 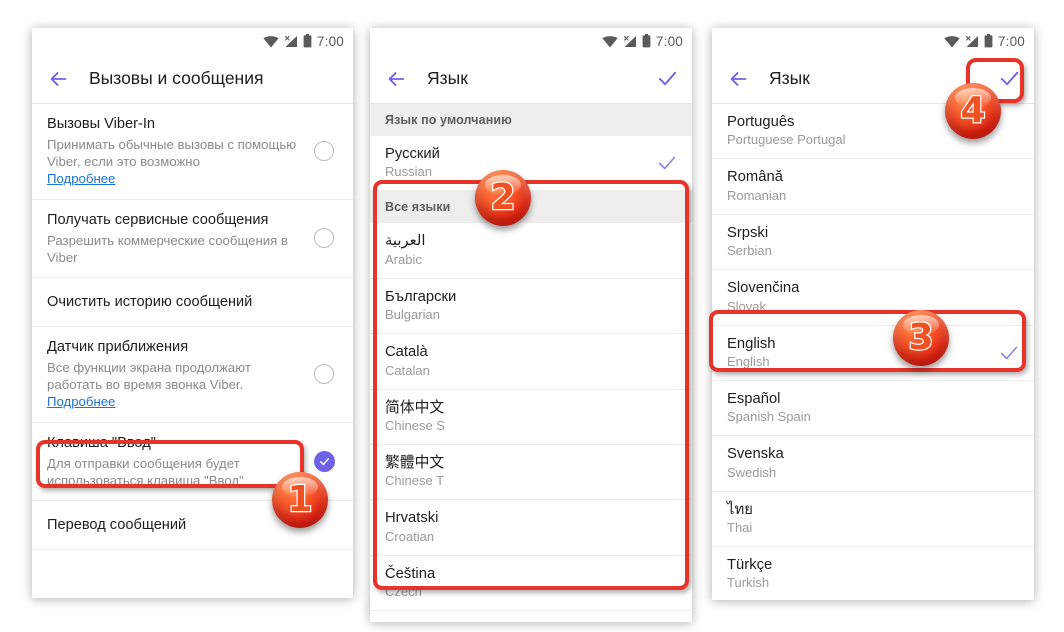 I want to click on language-row: 简体中文 Chinese S, so click(x=531, y=417).